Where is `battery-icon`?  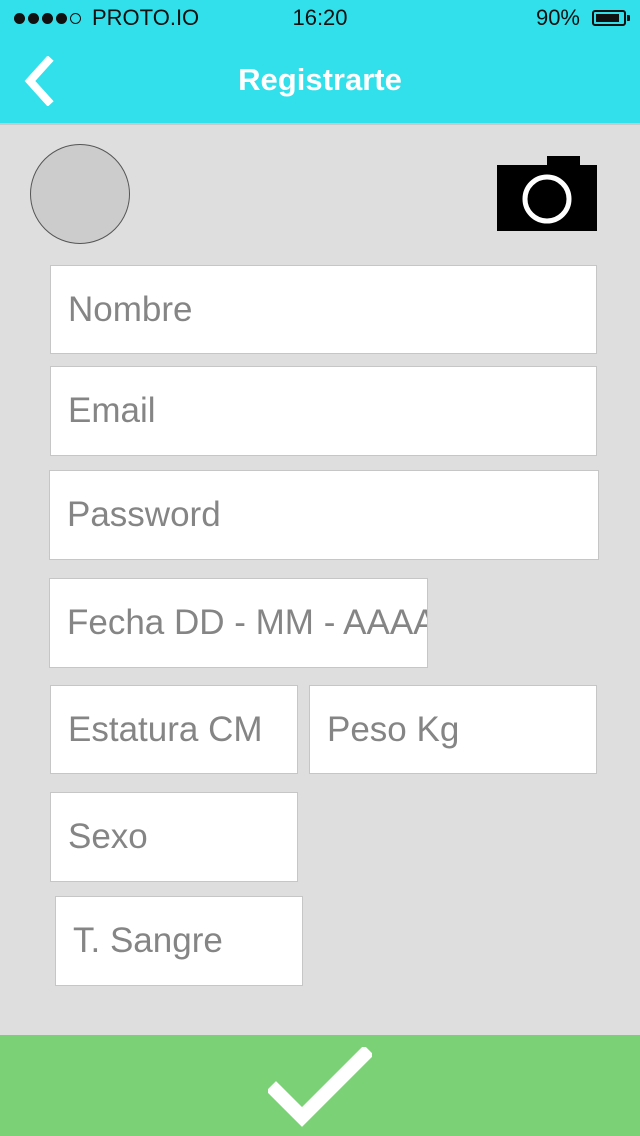
battery-icon is located at coordinates (611, 18).